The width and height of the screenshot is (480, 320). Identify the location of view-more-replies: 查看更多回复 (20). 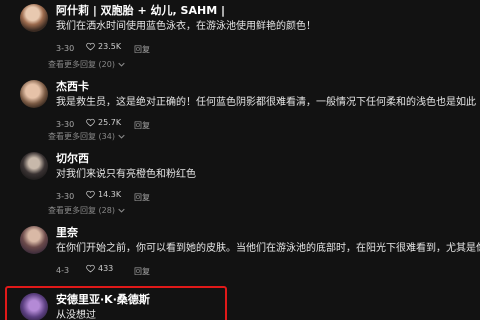
(86, 64).